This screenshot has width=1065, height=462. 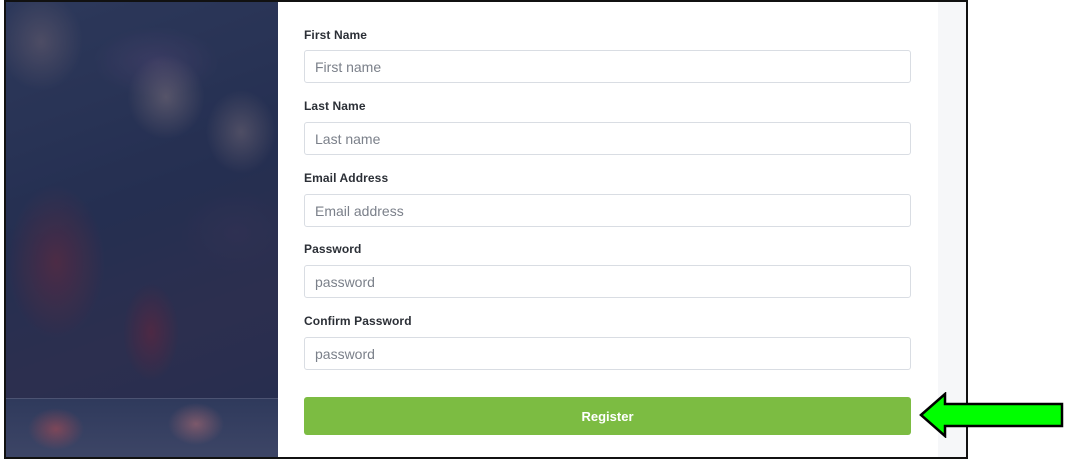 What do you see at coordinates (991, 415) in the screenshot?
I see `left-arrow-icon` at bounding box center [991, 415].